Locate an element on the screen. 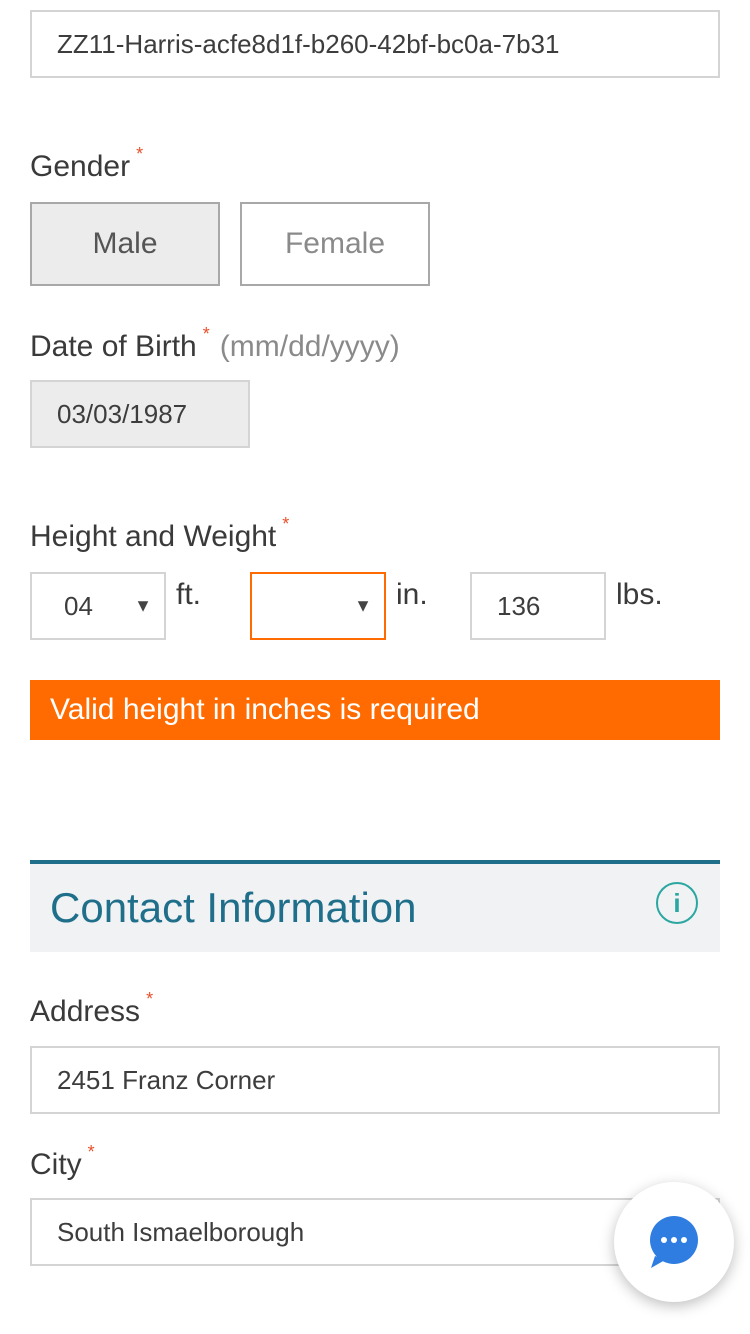 The image size is (750, 1334). dob-label-text: Date of Birth is located at coordinates (113, 346).